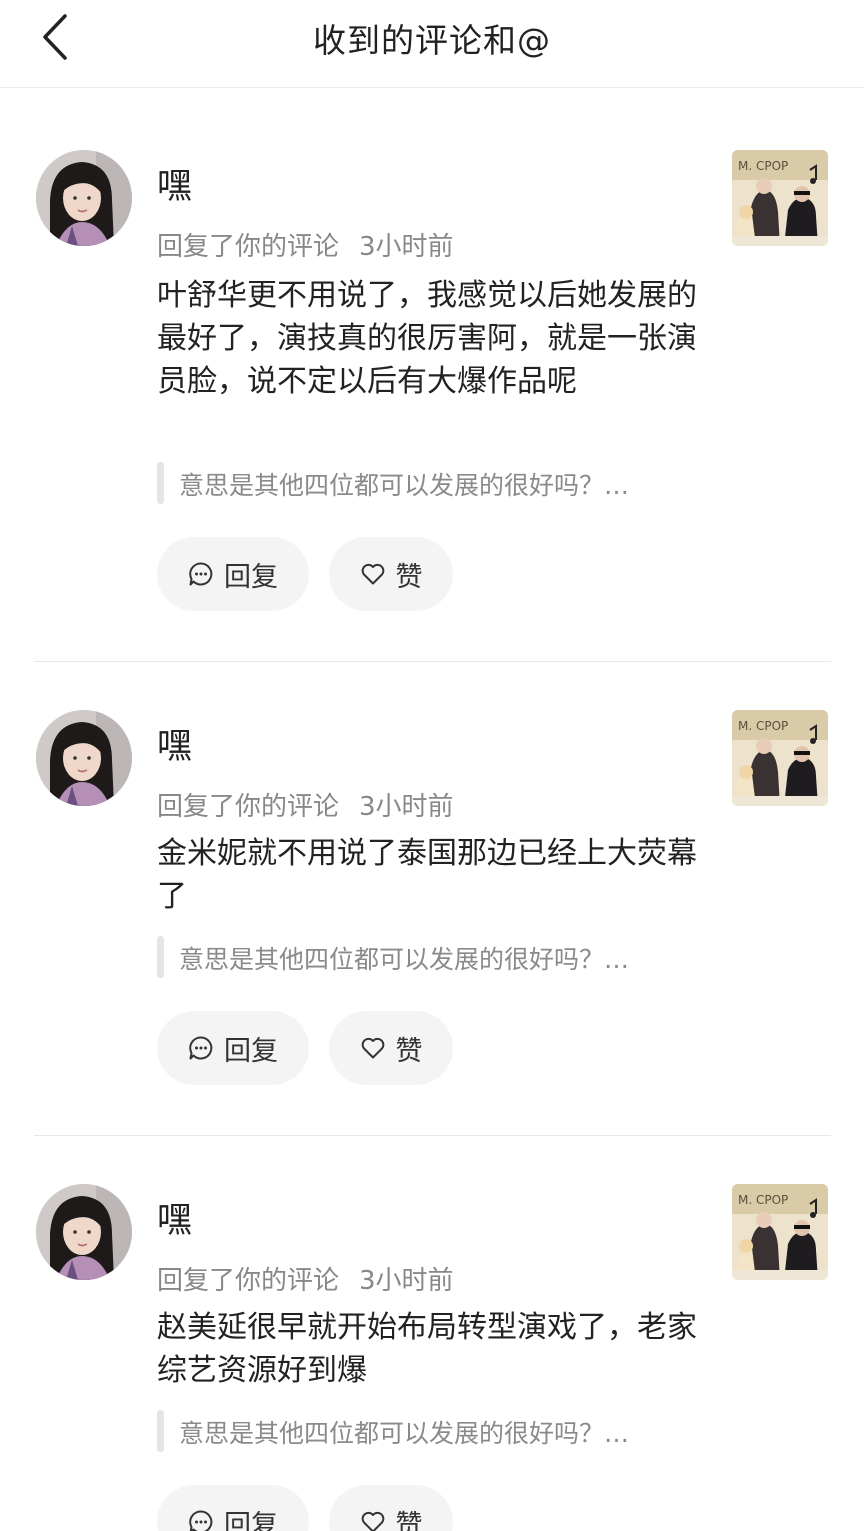  Describe the element at coordinates (432, 40) in the screenshot. I see `page-title: 收到的评论和@` at that location.